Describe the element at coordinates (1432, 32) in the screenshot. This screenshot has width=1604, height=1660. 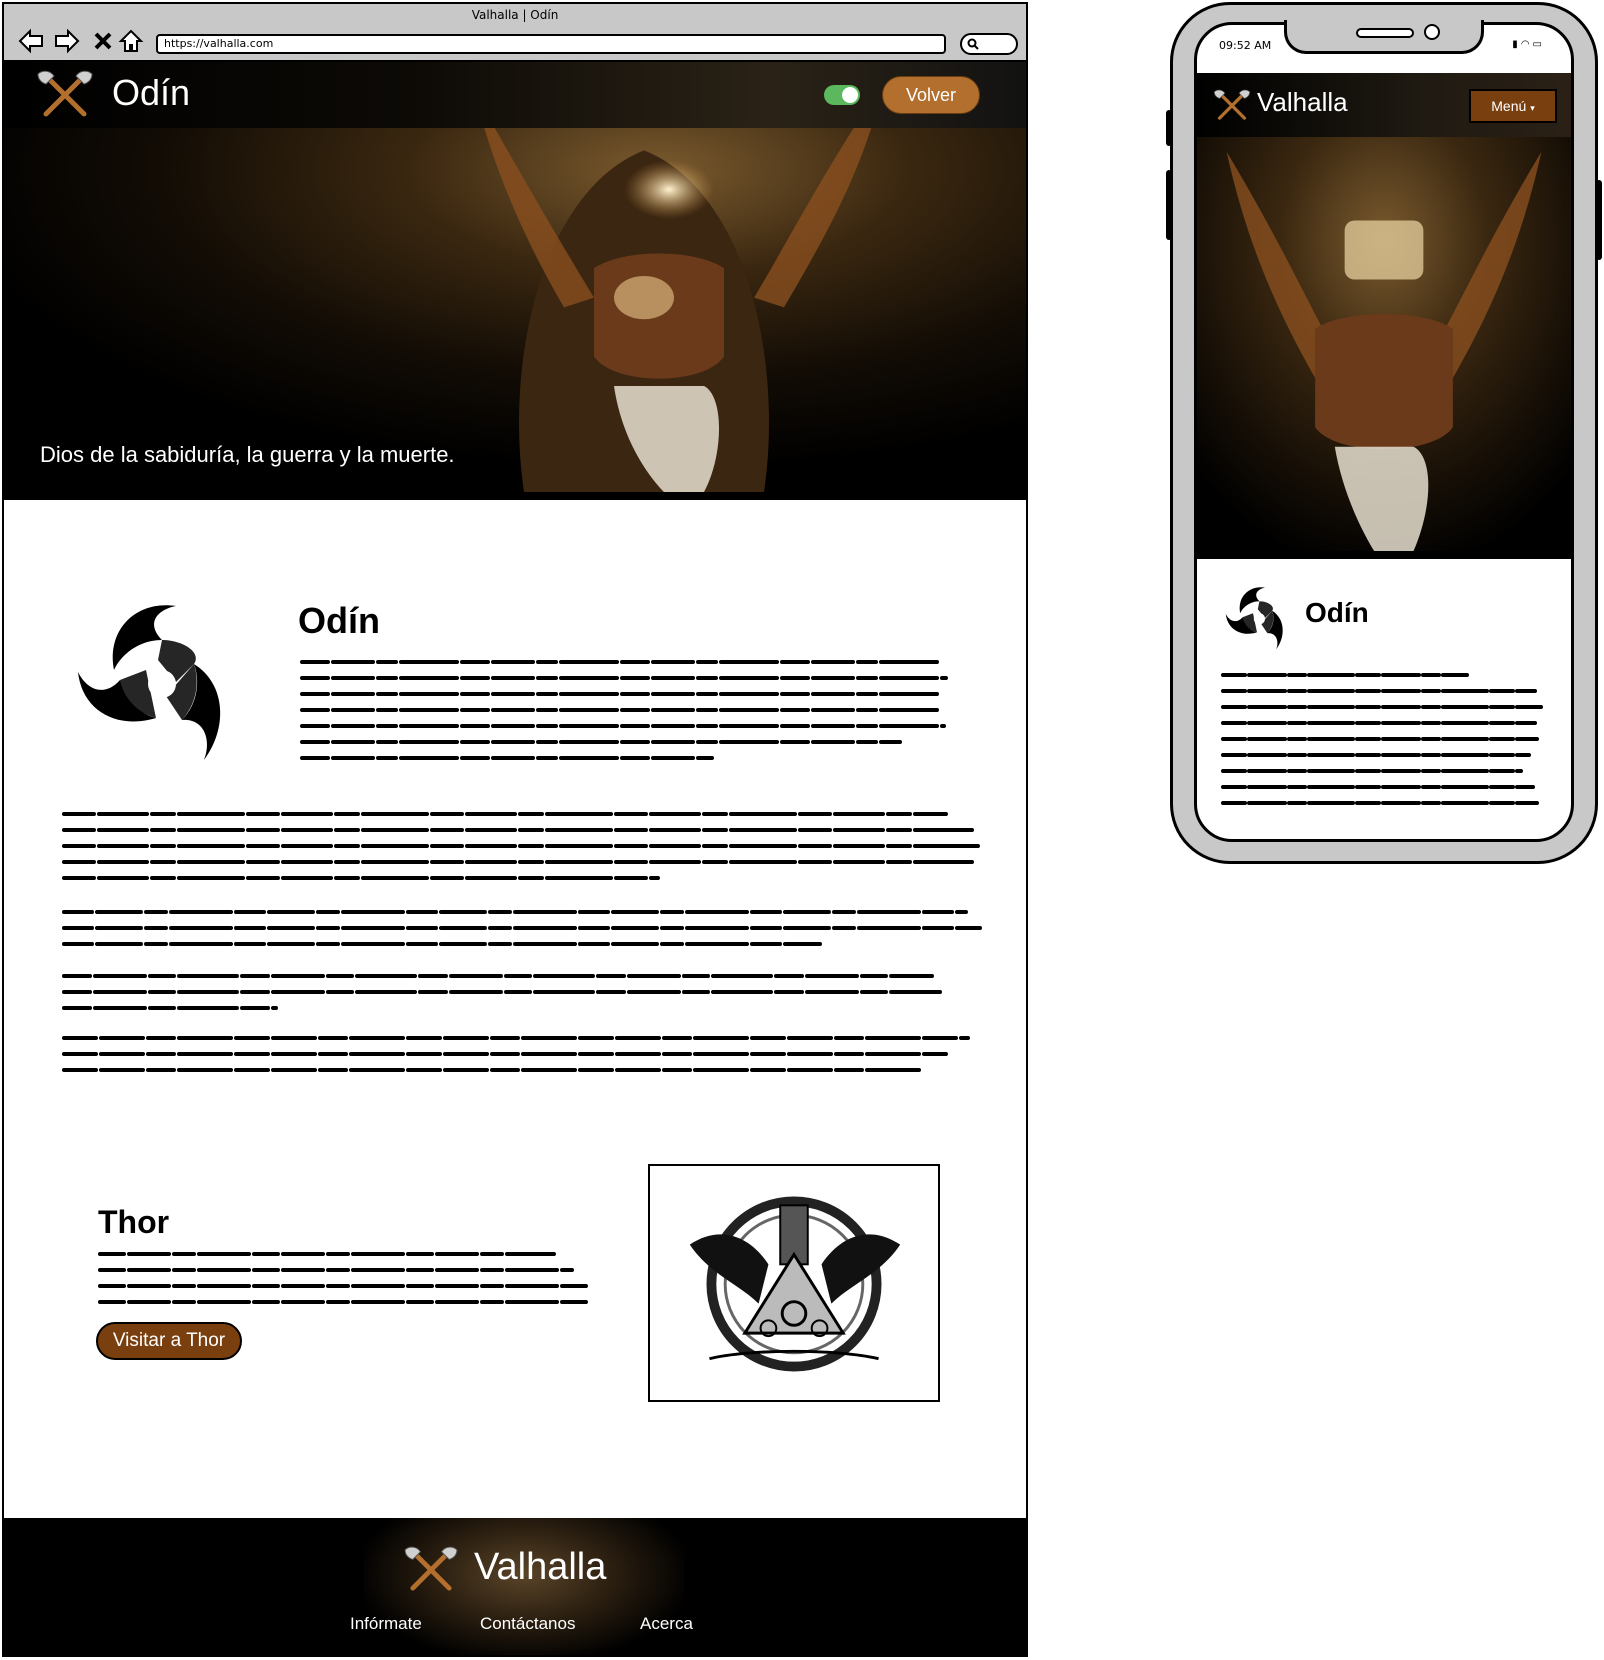
I see `phone-camera` at that location.